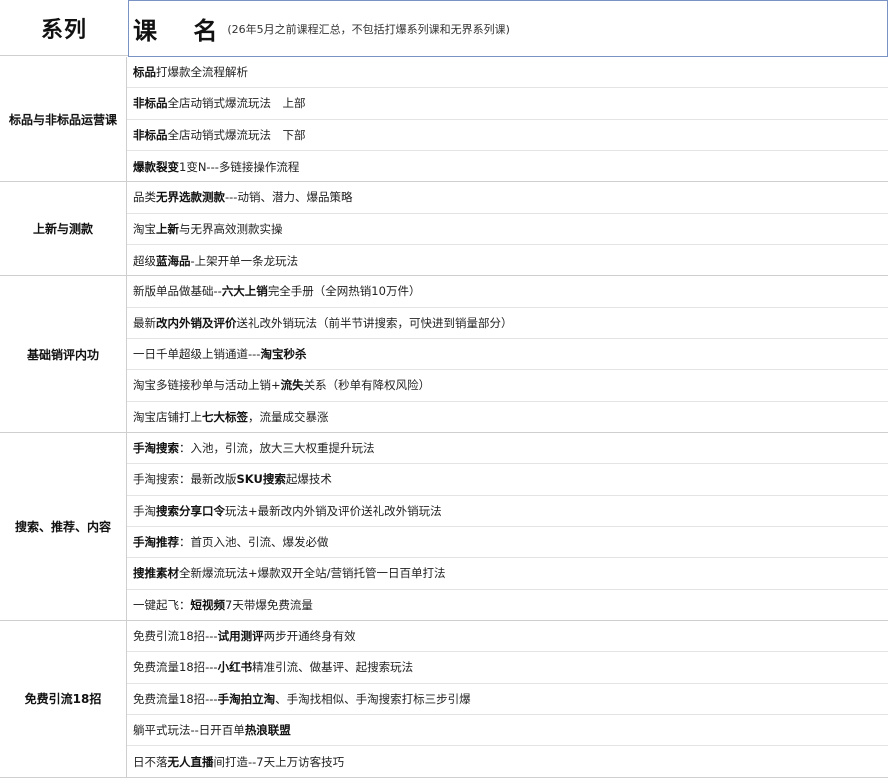 The height and width of the screenshot is (783, 888). What do you see at coordinates (507, 605) in the screenshot?
I see `course-row: 一键起飞： 短视频 7天带爆免费流量` at bounding box center [507, 605].